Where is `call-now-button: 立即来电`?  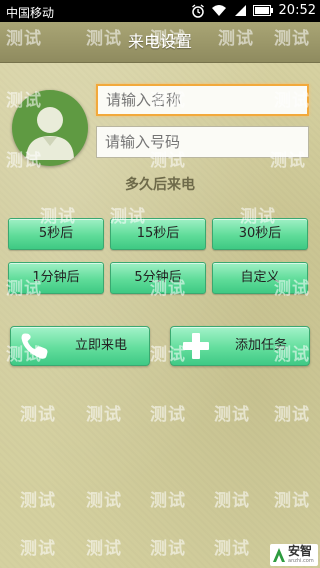 call-now-button: 立即来电 is located at coordinates (80, 346).